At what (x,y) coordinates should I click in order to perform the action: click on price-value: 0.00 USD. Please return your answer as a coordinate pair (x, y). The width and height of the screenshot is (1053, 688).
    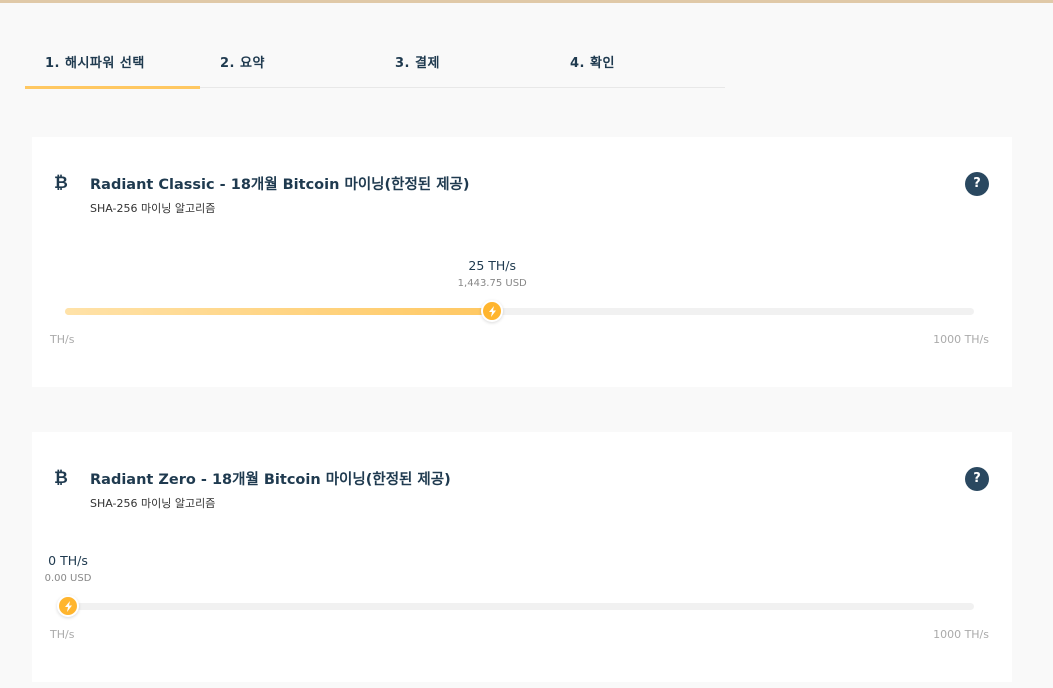
    Looking at the image, I should click on (68, 578).